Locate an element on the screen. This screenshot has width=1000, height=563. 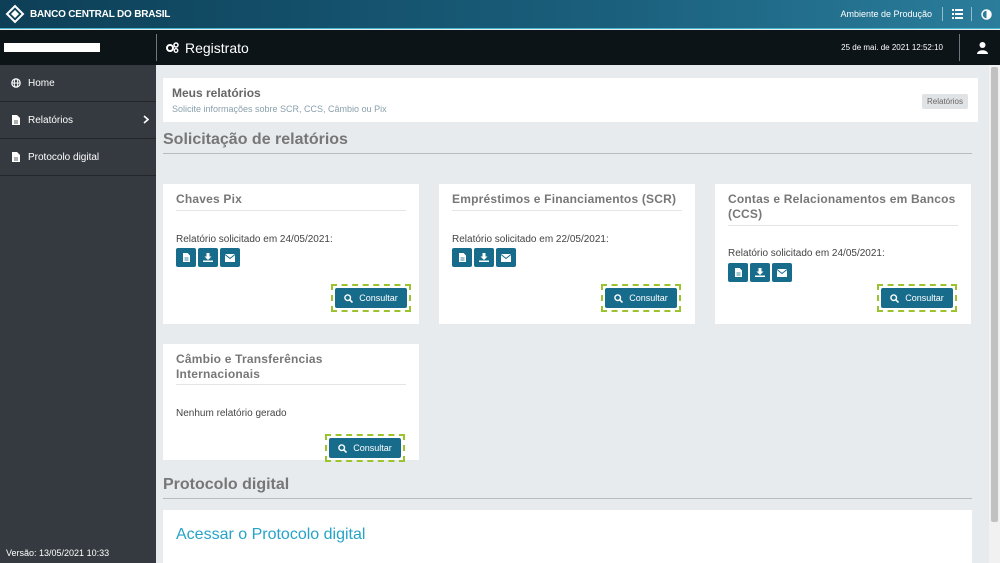
sidebar-item-home: Home is located at coordinates (78, 83).